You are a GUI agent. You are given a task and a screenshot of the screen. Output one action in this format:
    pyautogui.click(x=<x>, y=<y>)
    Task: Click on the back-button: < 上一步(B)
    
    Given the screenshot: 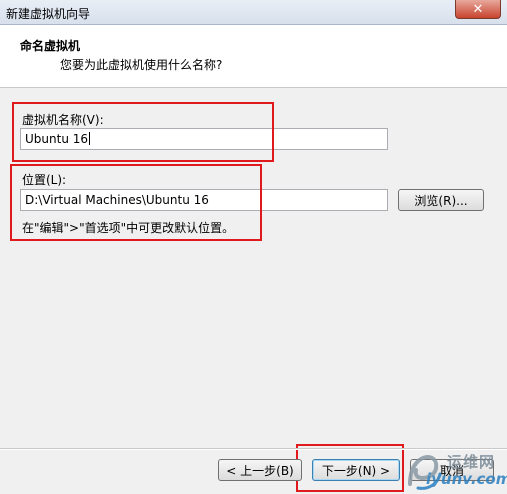 What is the action you would take?
    pyautogui.click(x=260, y=470)
    